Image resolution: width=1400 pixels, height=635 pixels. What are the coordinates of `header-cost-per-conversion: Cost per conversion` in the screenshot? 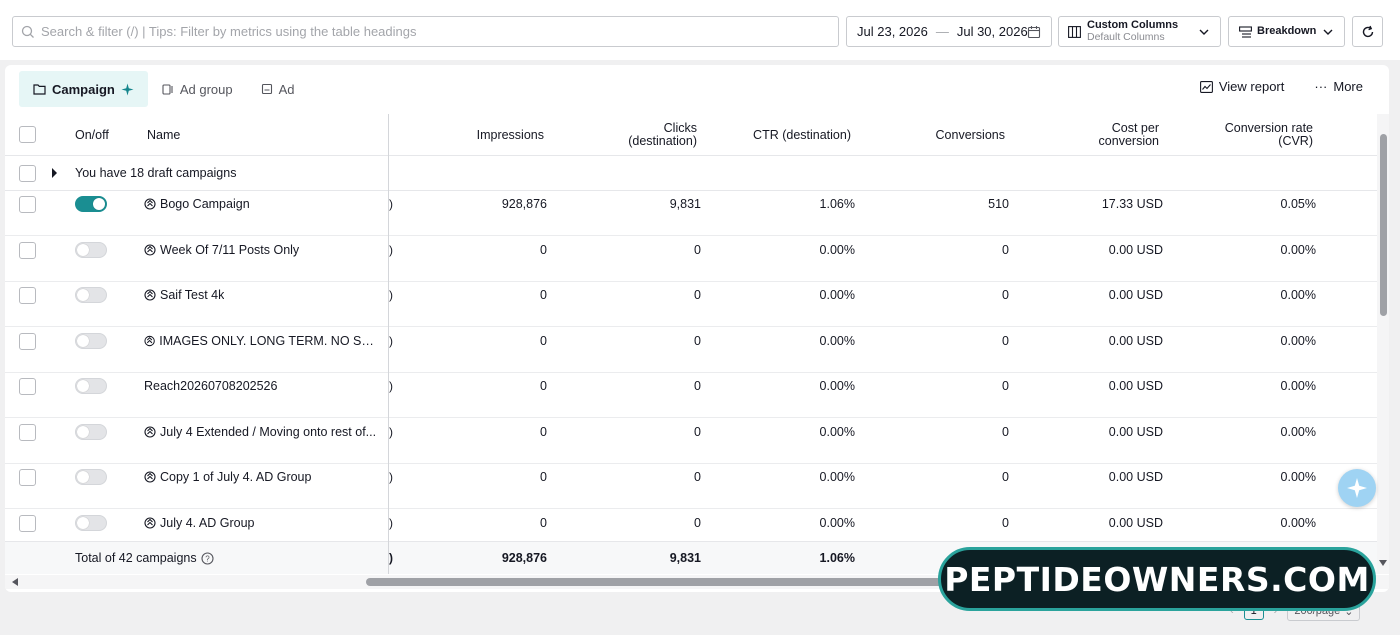 It's located at (1099, 135).